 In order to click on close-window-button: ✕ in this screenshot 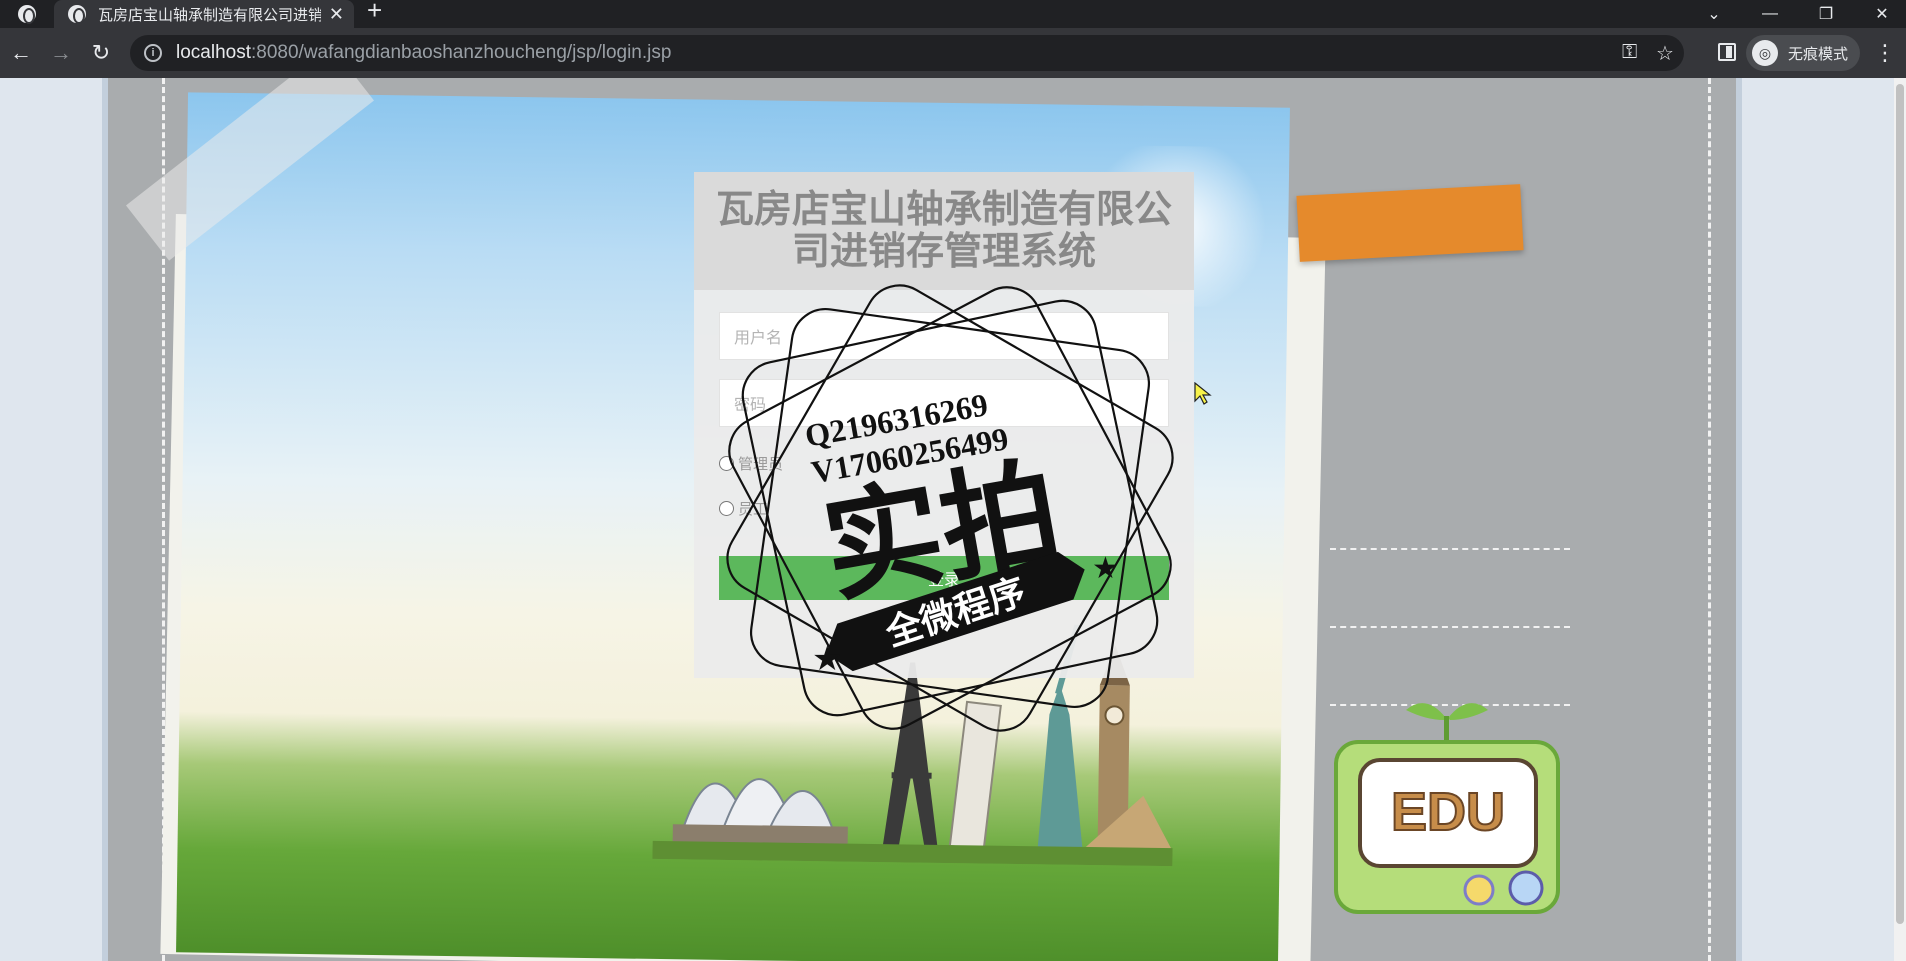, I will do `click(1882, 14)`.